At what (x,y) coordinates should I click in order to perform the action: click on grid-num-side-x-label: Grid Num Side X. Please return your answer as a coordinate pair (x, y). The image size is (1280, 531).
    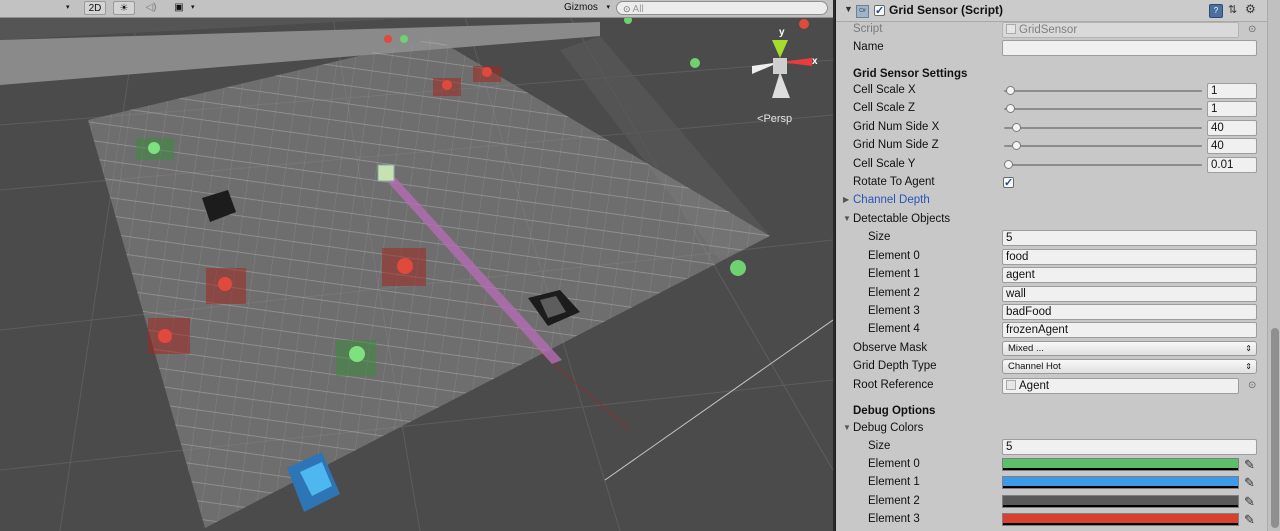
    Looking at the image, I should click on (896, 127).